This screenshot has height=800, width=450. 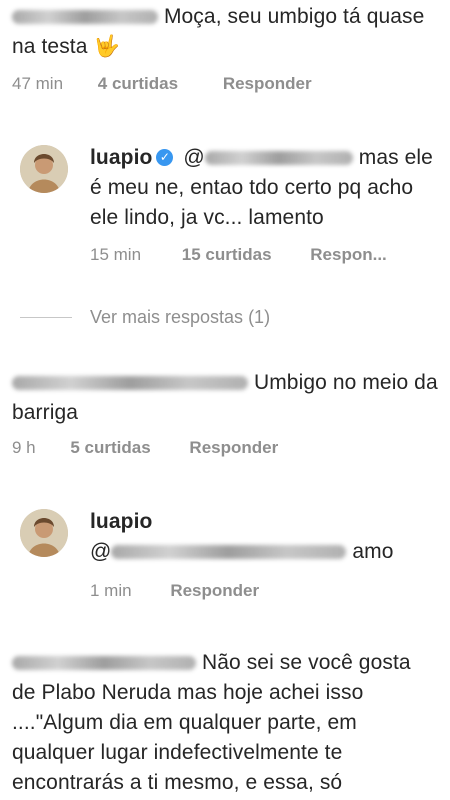 I want to click on comment-text: Moça, seu umbigo tá quase na testa 🤟, so click(x=218, y=31).